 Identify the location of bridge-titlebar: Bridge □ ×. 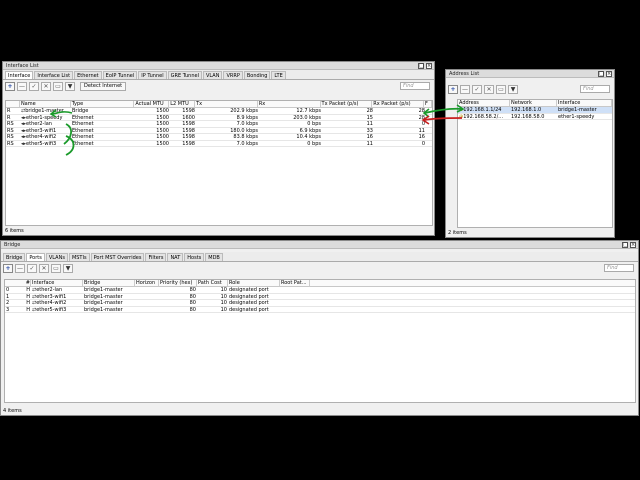
(319, 245).